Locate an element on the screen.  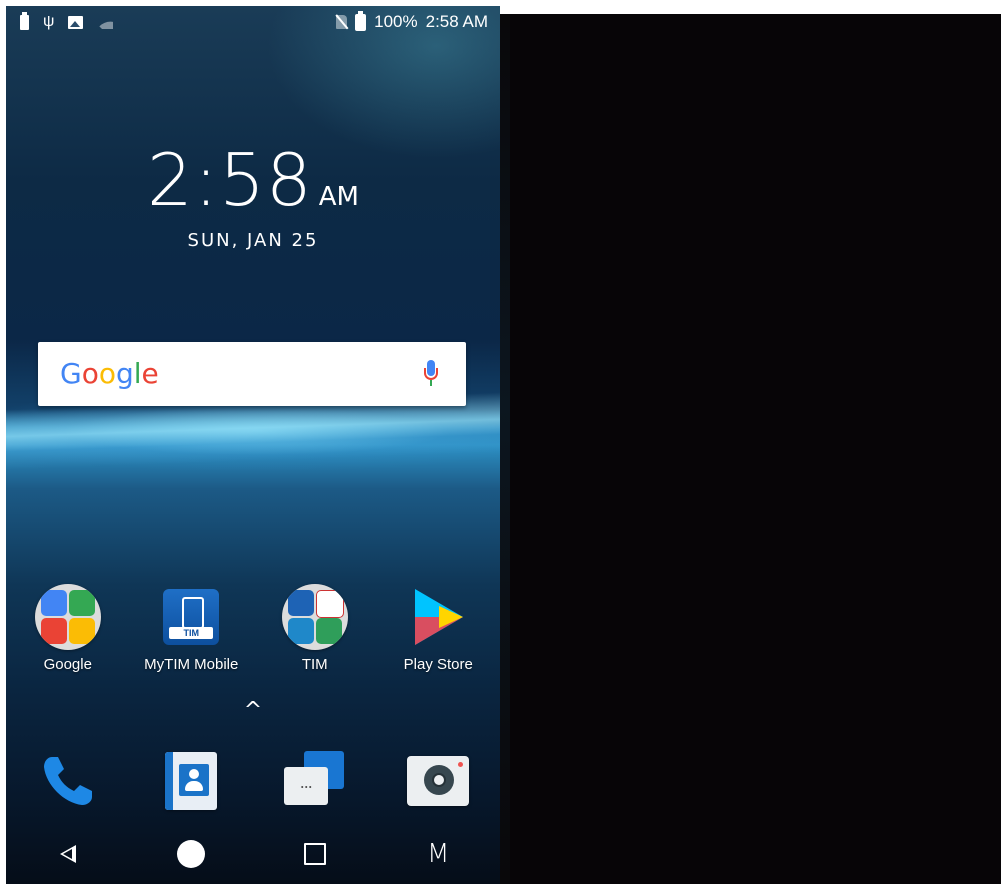
clock-time-row: 2:58 AM is located at coordinates (253, 180).